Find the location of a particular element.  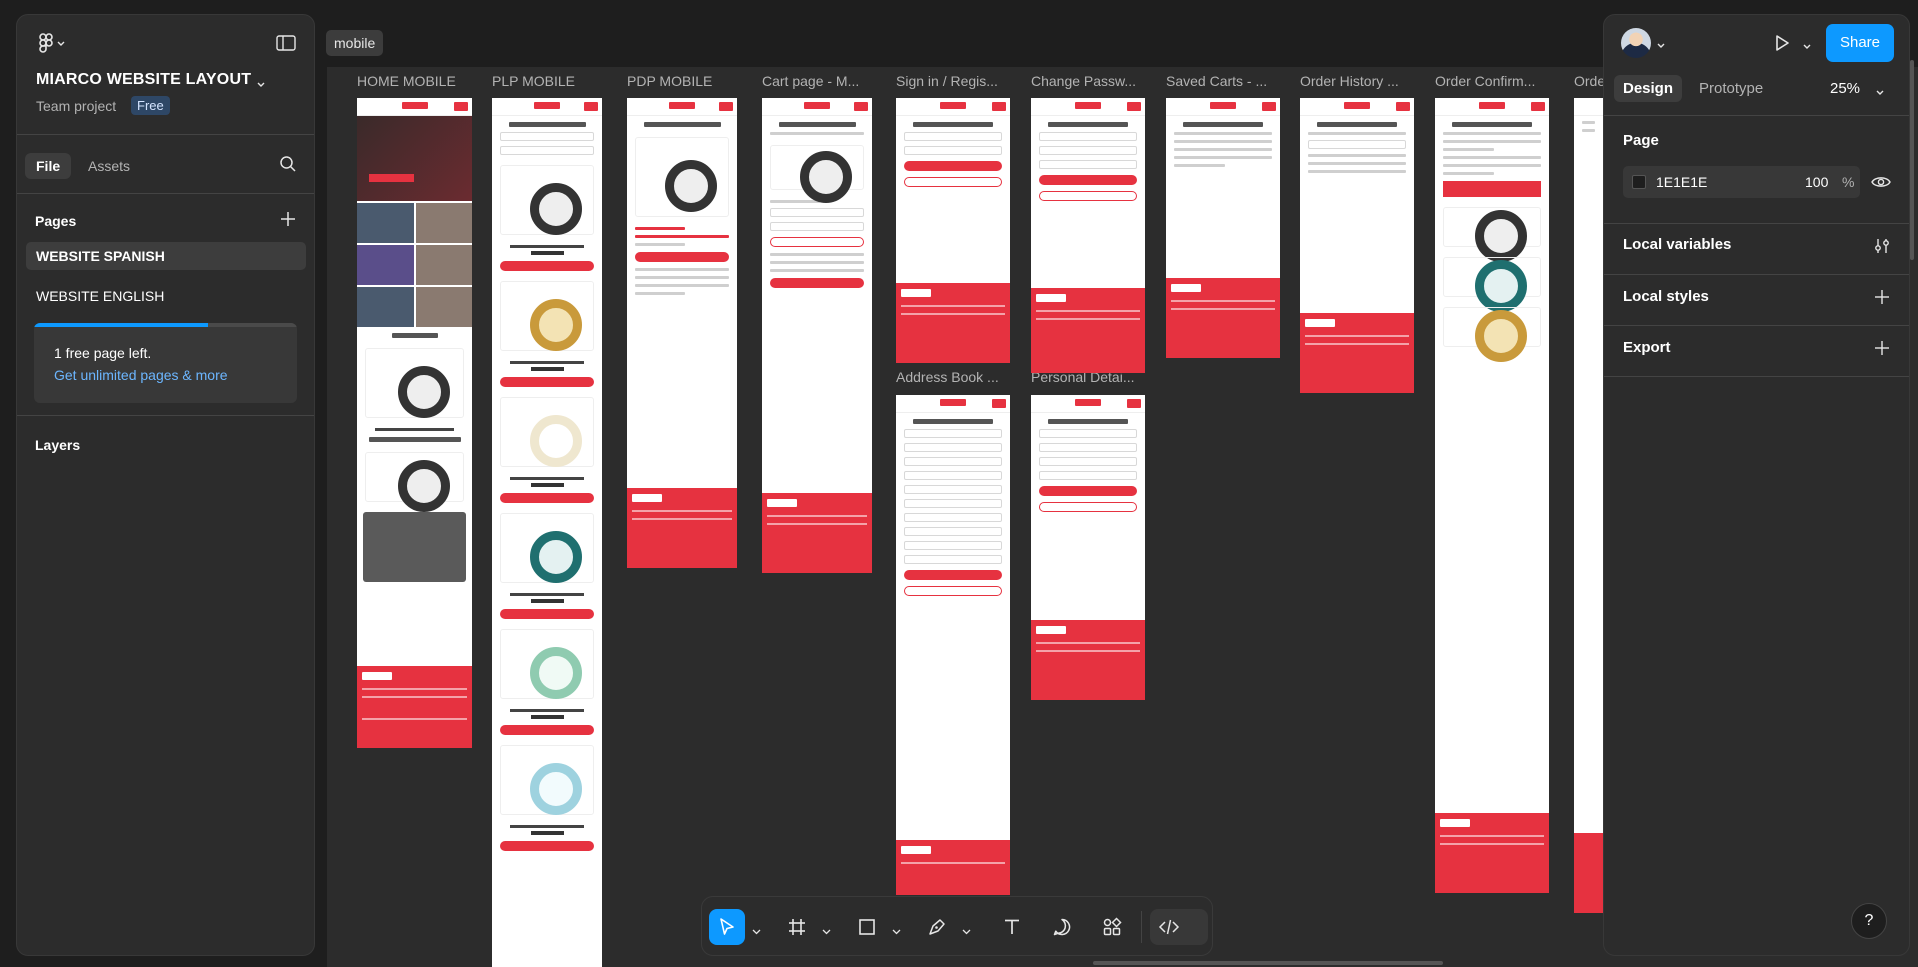

product-image is located at coordinates (682, 177).